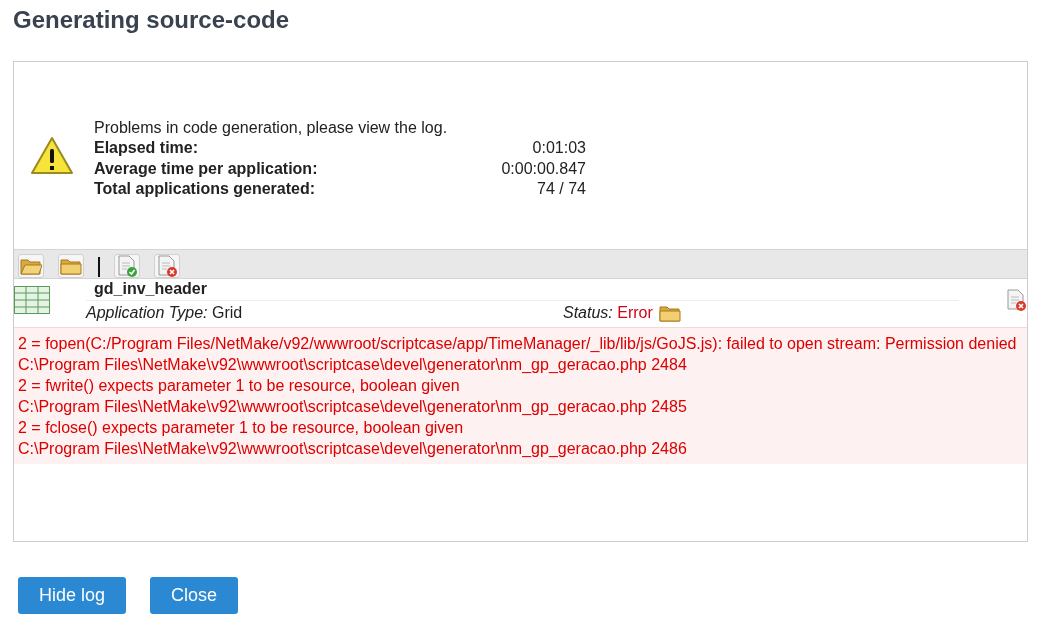 This screenshot has height=635, width=1058. What do you see at coordinates (146, 148) in the screenshot?
I see `stat-label: Elapsed time:` at bounding box center [146, 148].